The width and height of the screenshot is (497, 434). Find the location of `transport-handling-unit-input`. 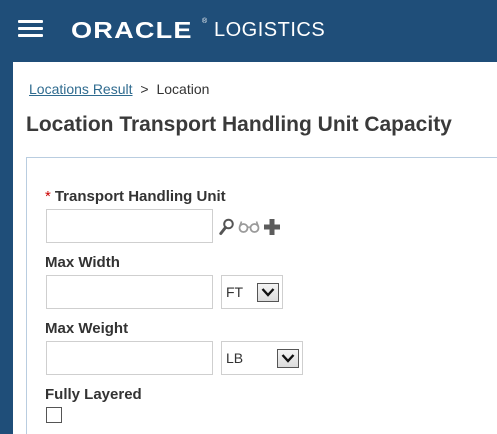

transport-handling-unit-input is located at coordinates (129, 226).